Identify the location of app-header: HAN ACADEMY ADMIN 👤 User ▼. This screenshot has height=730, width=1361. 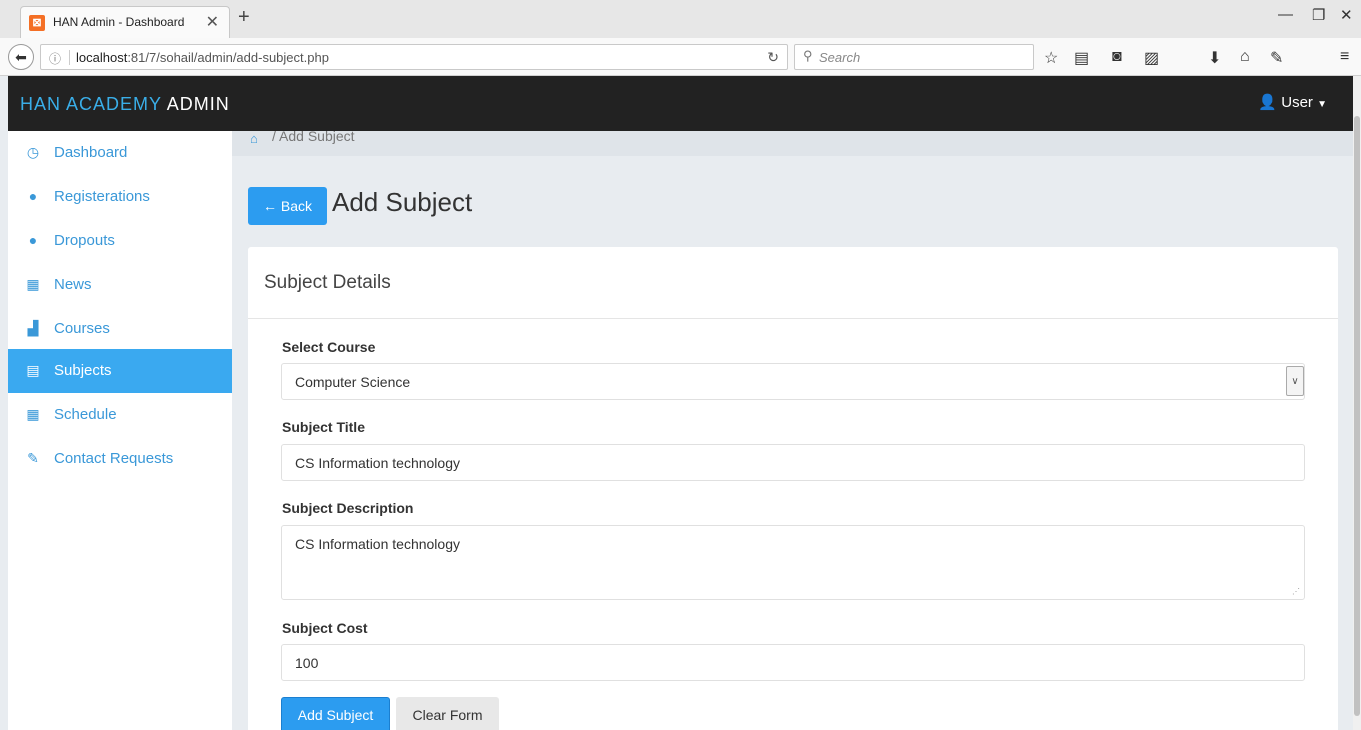
(680, 103).